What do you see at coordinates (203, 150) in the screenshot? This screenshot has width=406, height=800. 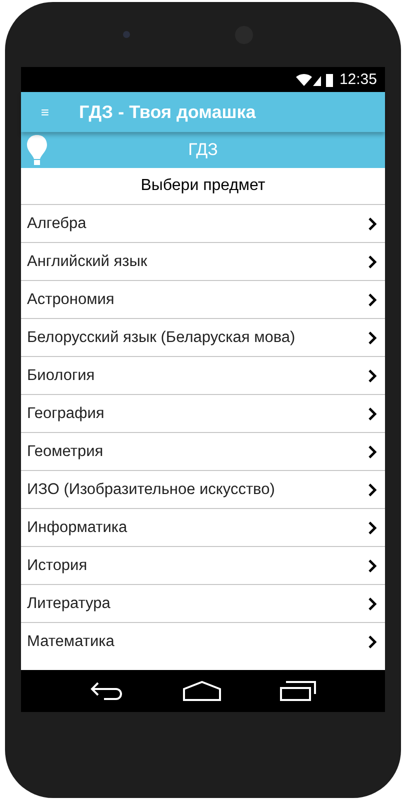 I see `section-title: ГДЗ` at bounding box center [203, 150].